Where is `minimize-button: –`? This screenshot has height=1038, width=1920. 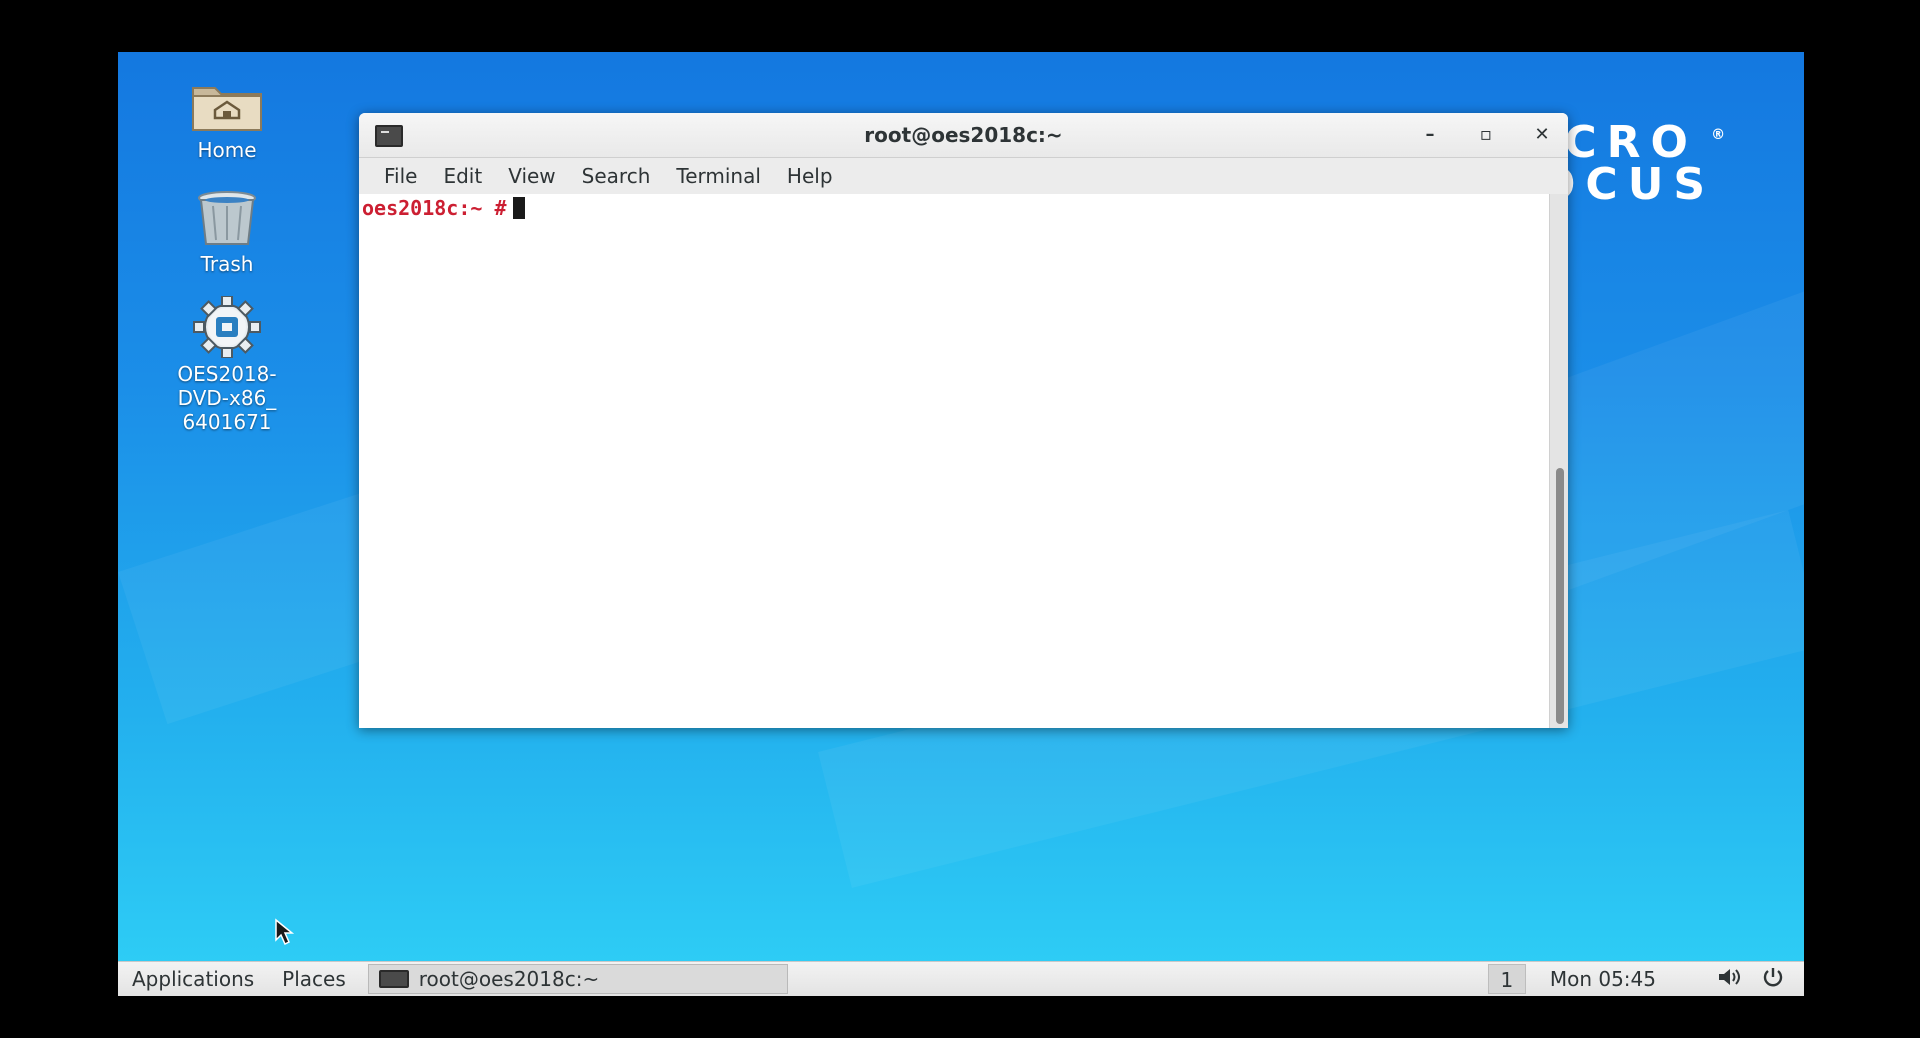
minimize-button: – is located at coordinates (1430, 135).